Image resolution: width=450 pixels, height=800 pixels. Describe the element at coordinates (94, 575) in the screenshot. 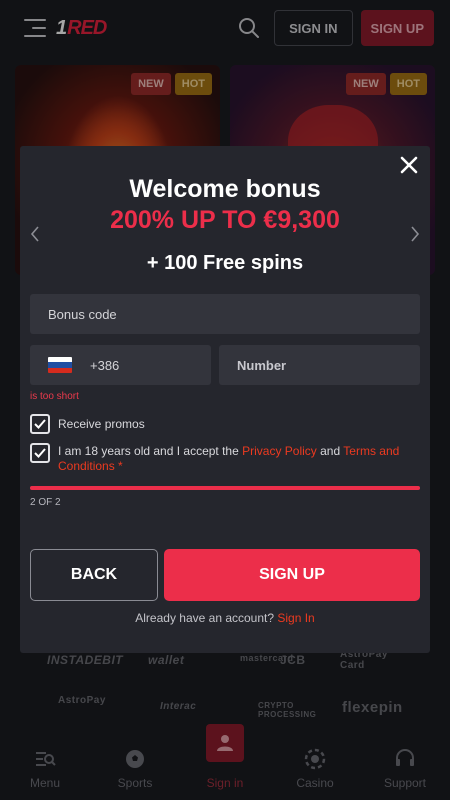

I see `back-button: BACK` at that location.